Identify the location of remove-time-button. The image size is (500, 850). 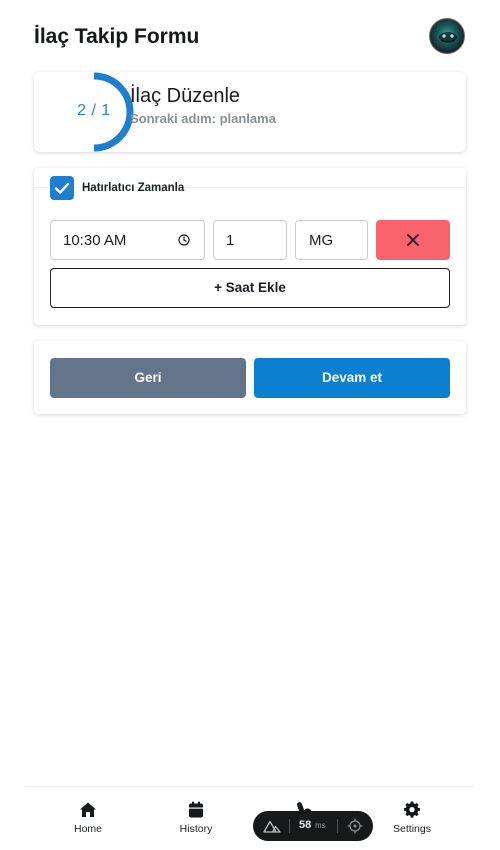
(413, 240).